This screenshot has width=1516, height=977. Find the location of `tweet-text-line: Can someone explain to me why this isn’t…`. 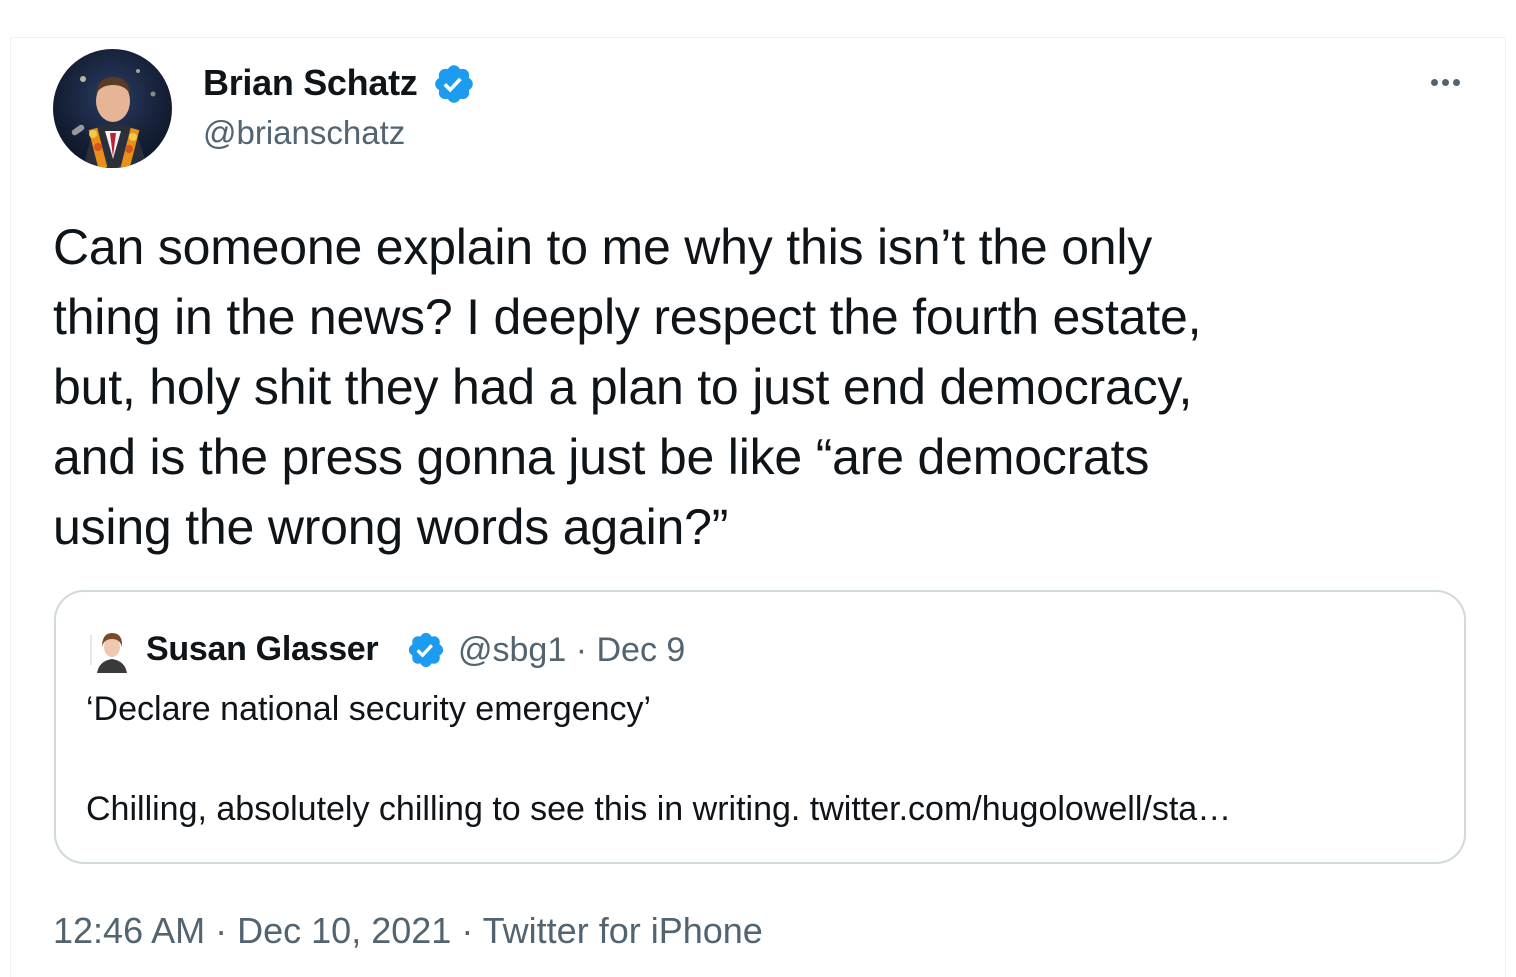

tweet-text-line: Can someone explain to me why this isn’t… is located at coordinates (603, 247).